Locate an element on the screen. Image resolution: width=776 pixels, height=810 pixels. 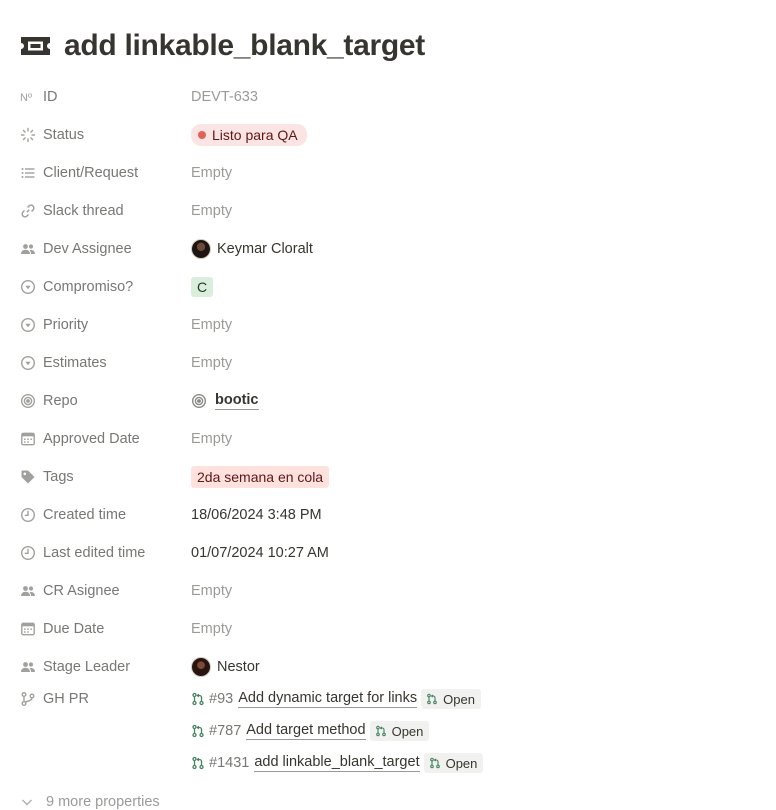
property-value: 2da semana en cola is located at coordinates (260, 477).